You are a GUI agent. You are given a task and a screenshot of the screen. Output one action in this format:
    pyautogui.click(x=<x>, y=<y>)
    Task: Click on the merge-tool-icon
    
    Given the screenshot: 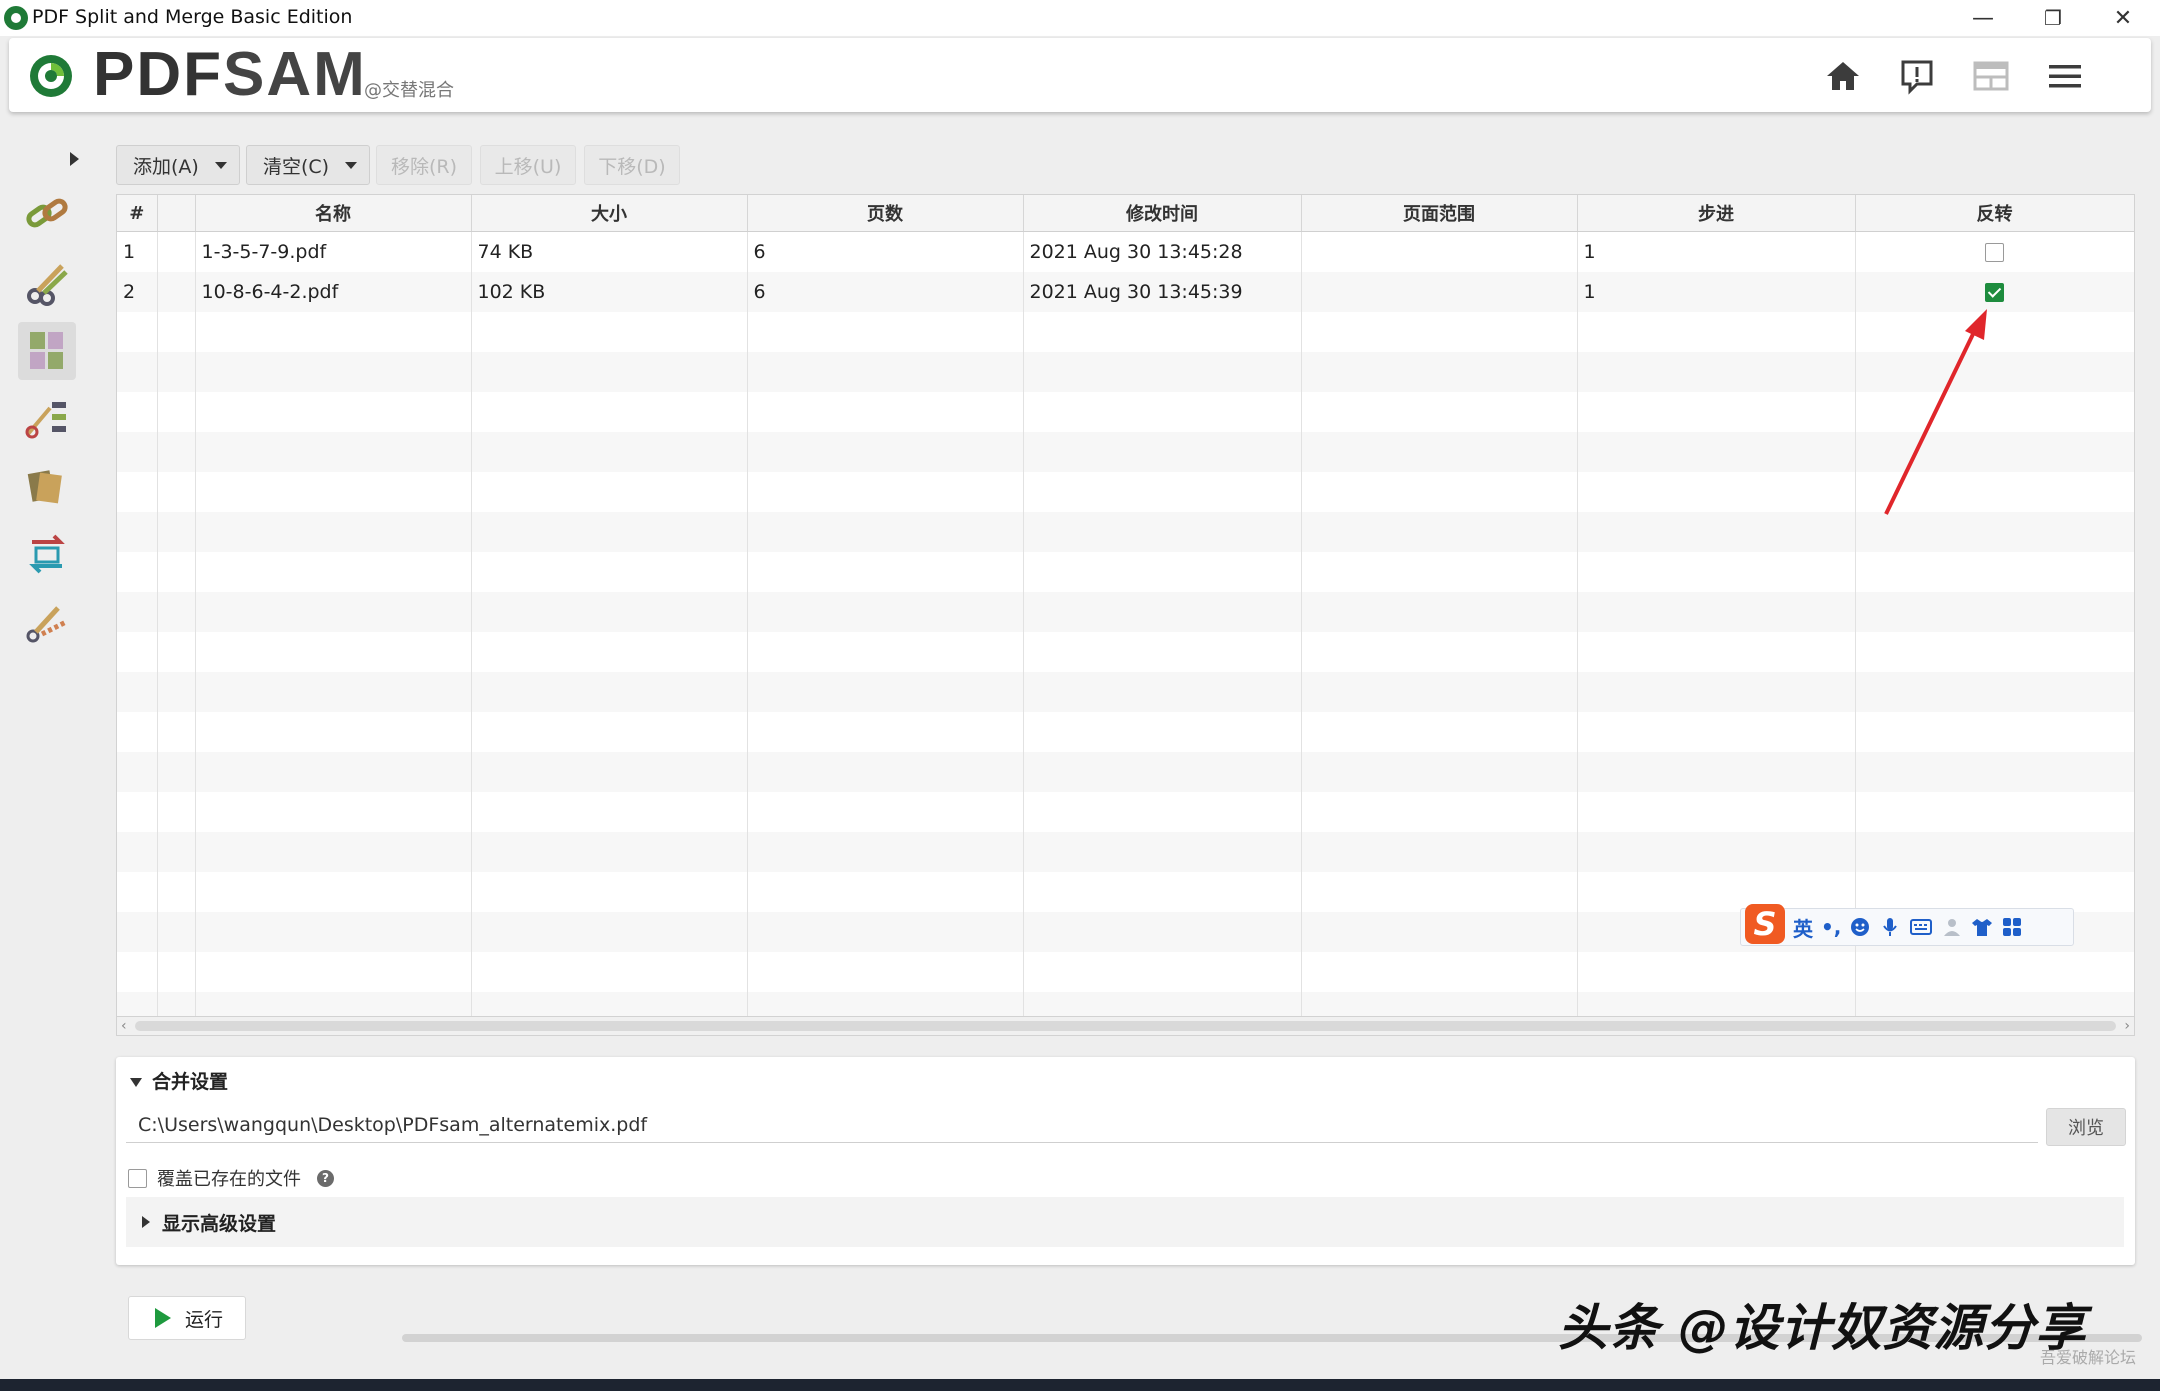 What is the action you would take?
    pyautogui.click(x=47, y=215)
    